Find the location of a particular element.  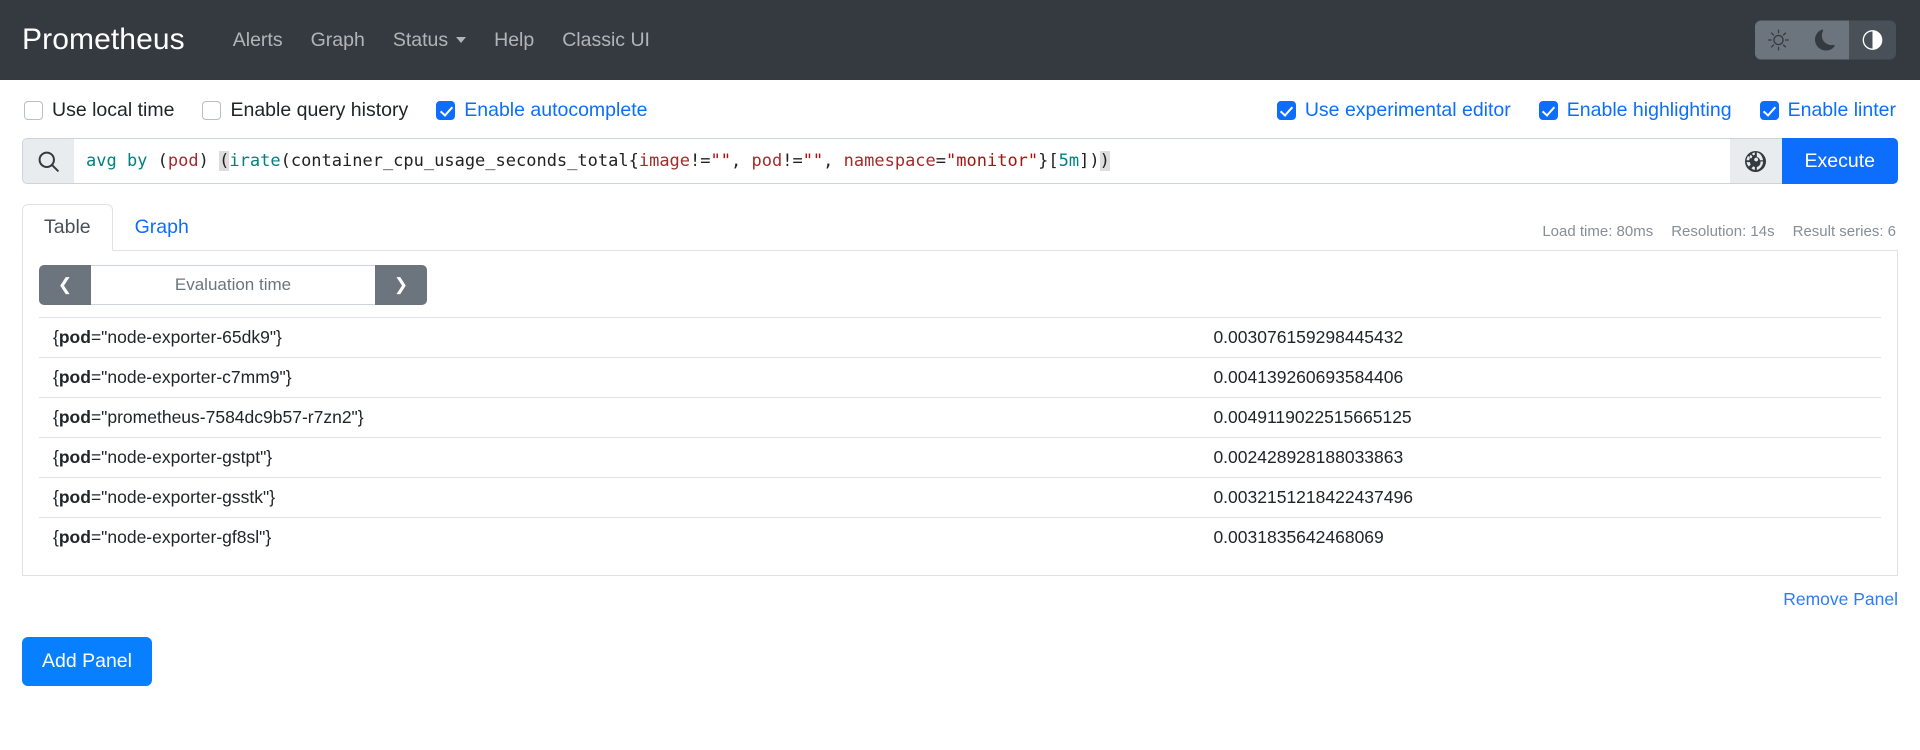

checkbox-enable-linter: Enable linter is located at coordinates (1827, 110).